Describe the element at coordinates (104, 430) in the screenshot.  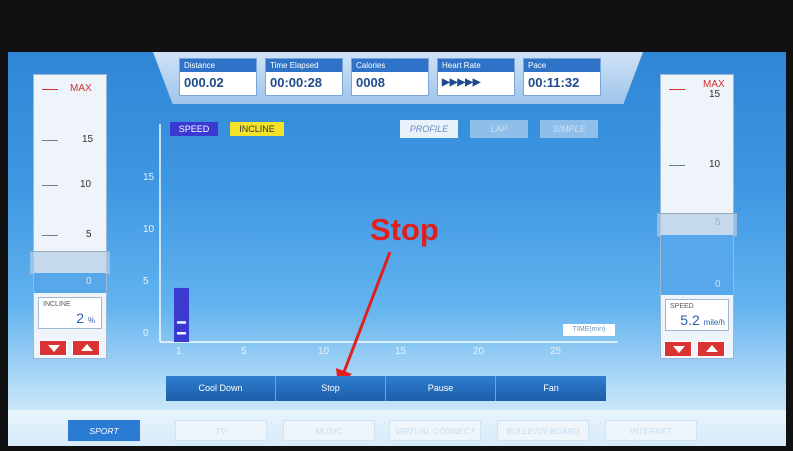
I see `tab-sport: SPORT` at that location.